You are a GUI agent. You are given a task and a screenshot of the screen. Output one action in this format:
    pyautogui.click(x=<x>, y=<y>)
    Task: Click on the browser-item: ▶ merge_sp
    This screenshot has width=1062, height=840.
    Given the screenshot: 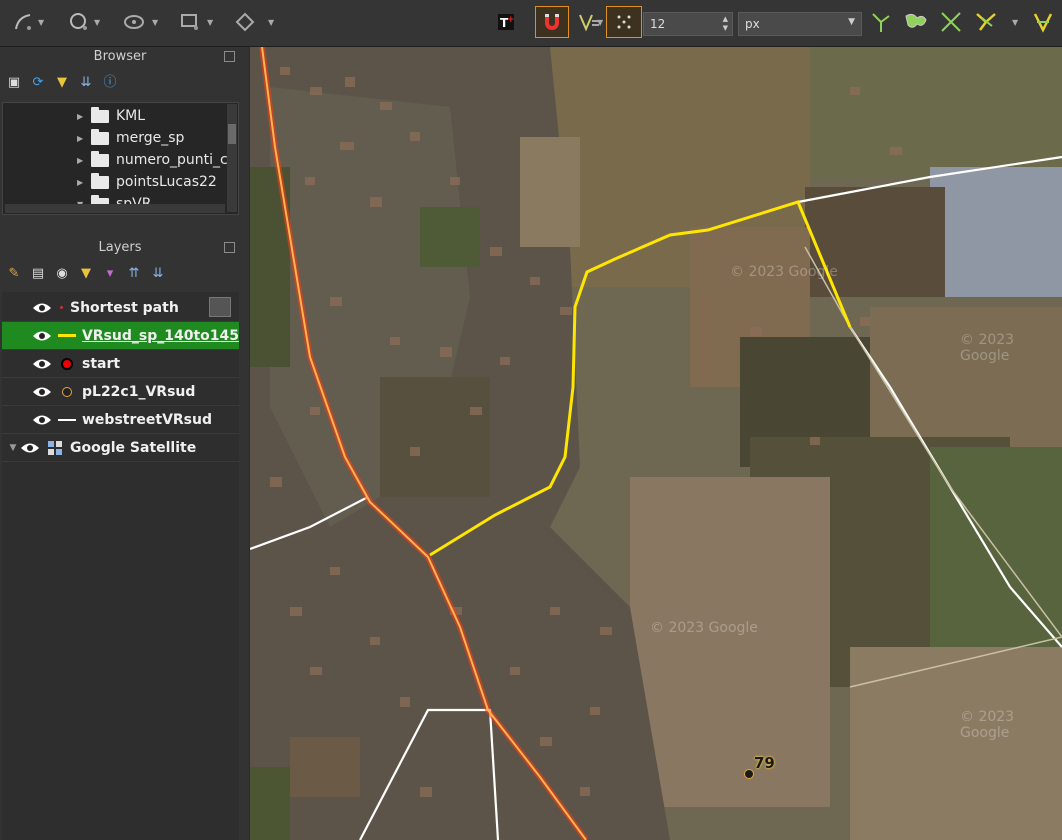 What is the action you would take?
    pyautogui.click(x=130, y=138)
    